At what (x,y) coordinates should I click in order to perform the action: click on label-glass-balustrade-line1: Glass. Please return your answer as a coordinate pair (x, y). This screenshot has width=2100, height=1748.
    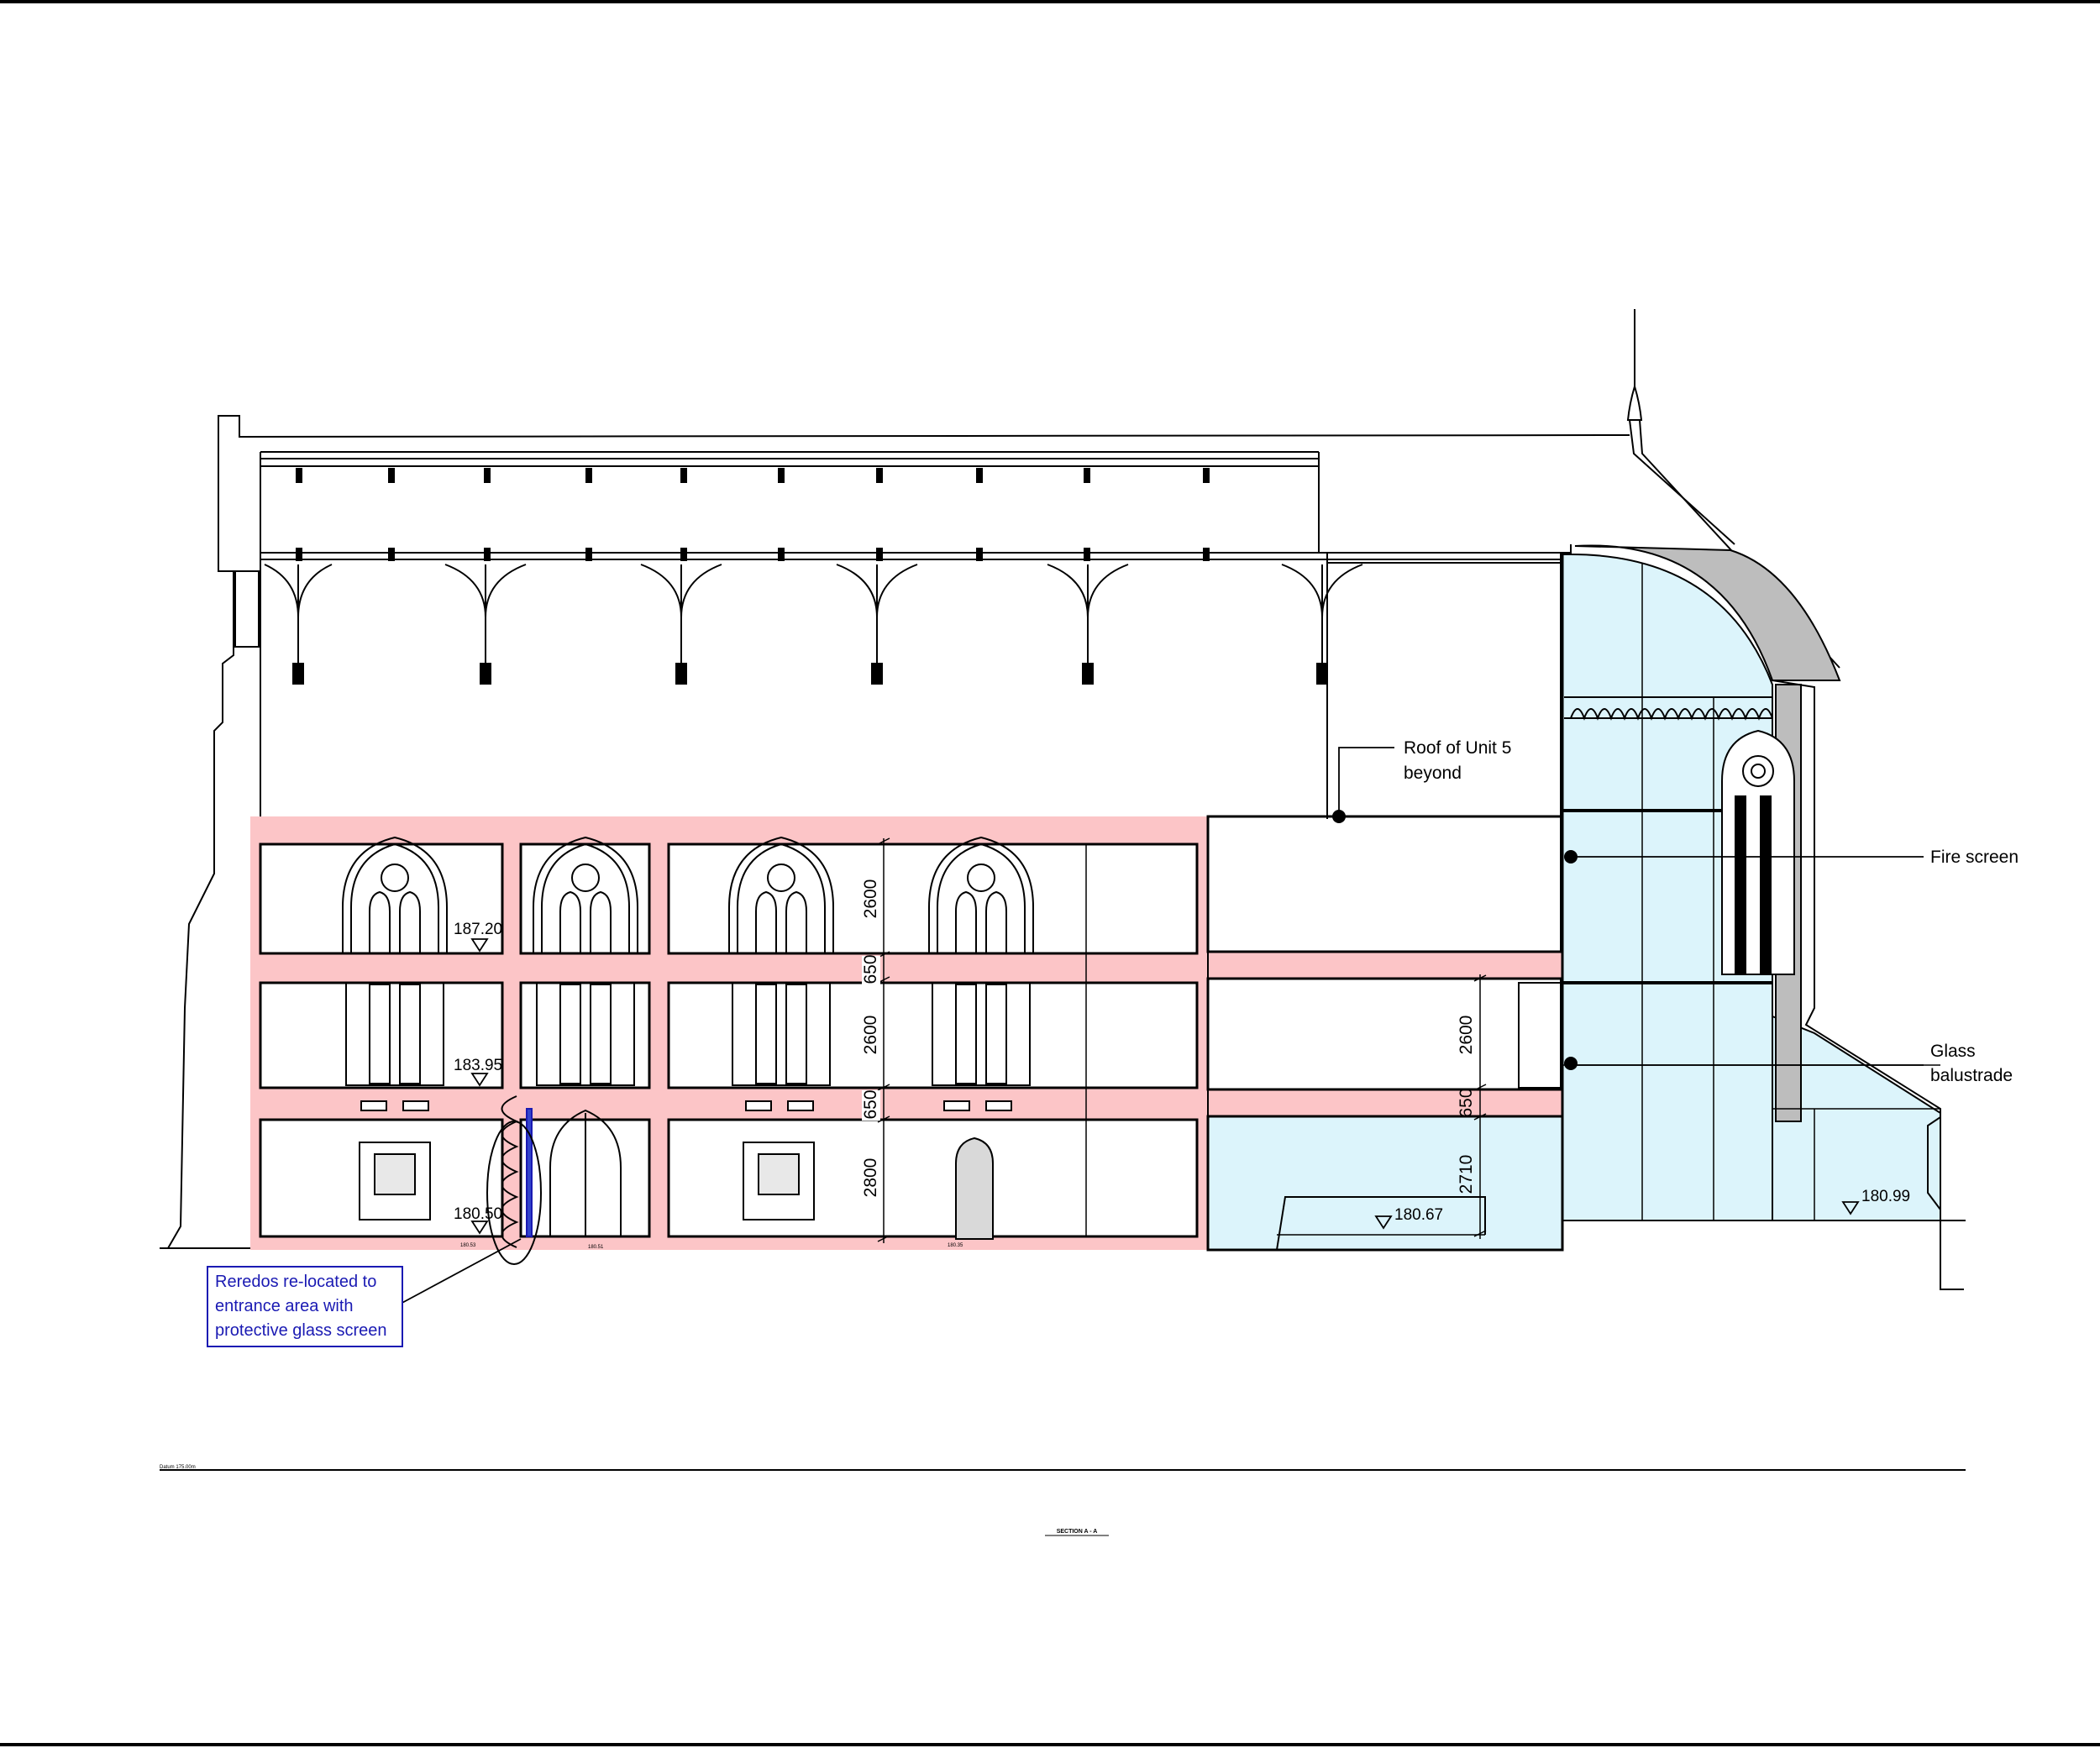
    Looking at the image, I should click on (1953, 1051).